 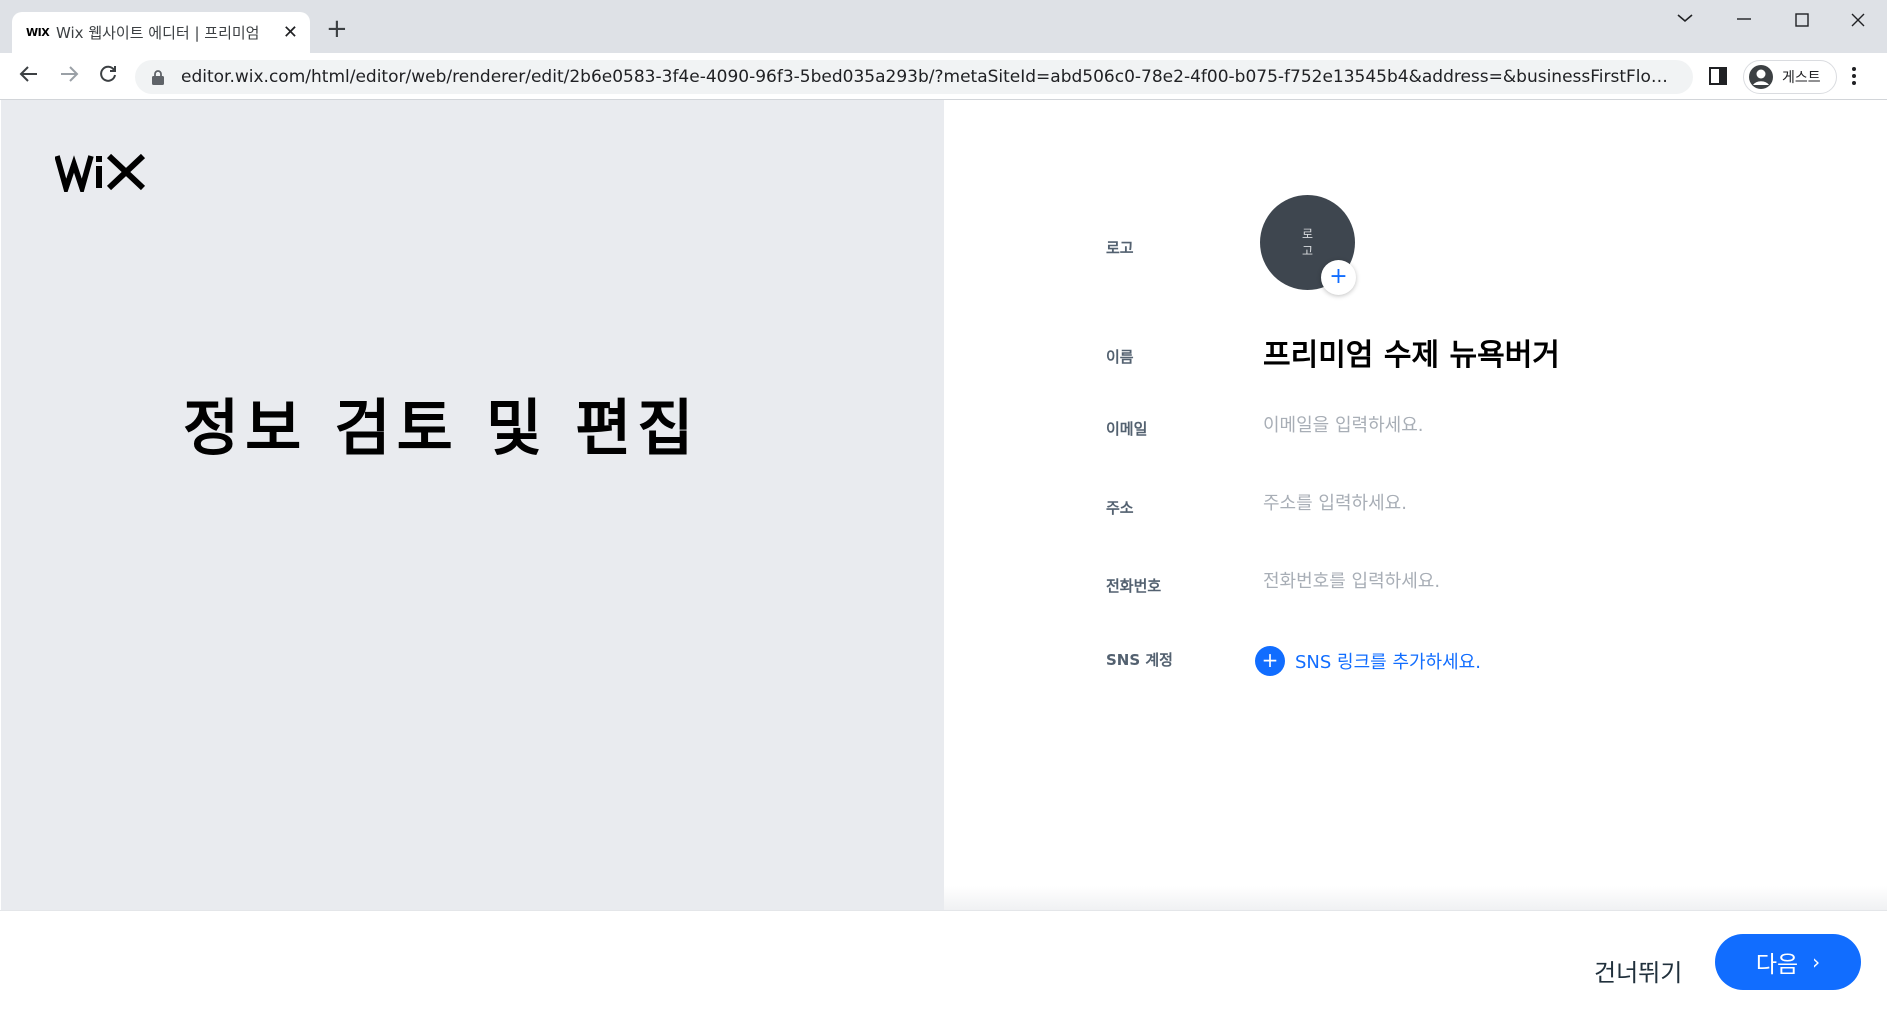 I want to click on chevron-right-icon: ›, so click(x=1816, y=962).